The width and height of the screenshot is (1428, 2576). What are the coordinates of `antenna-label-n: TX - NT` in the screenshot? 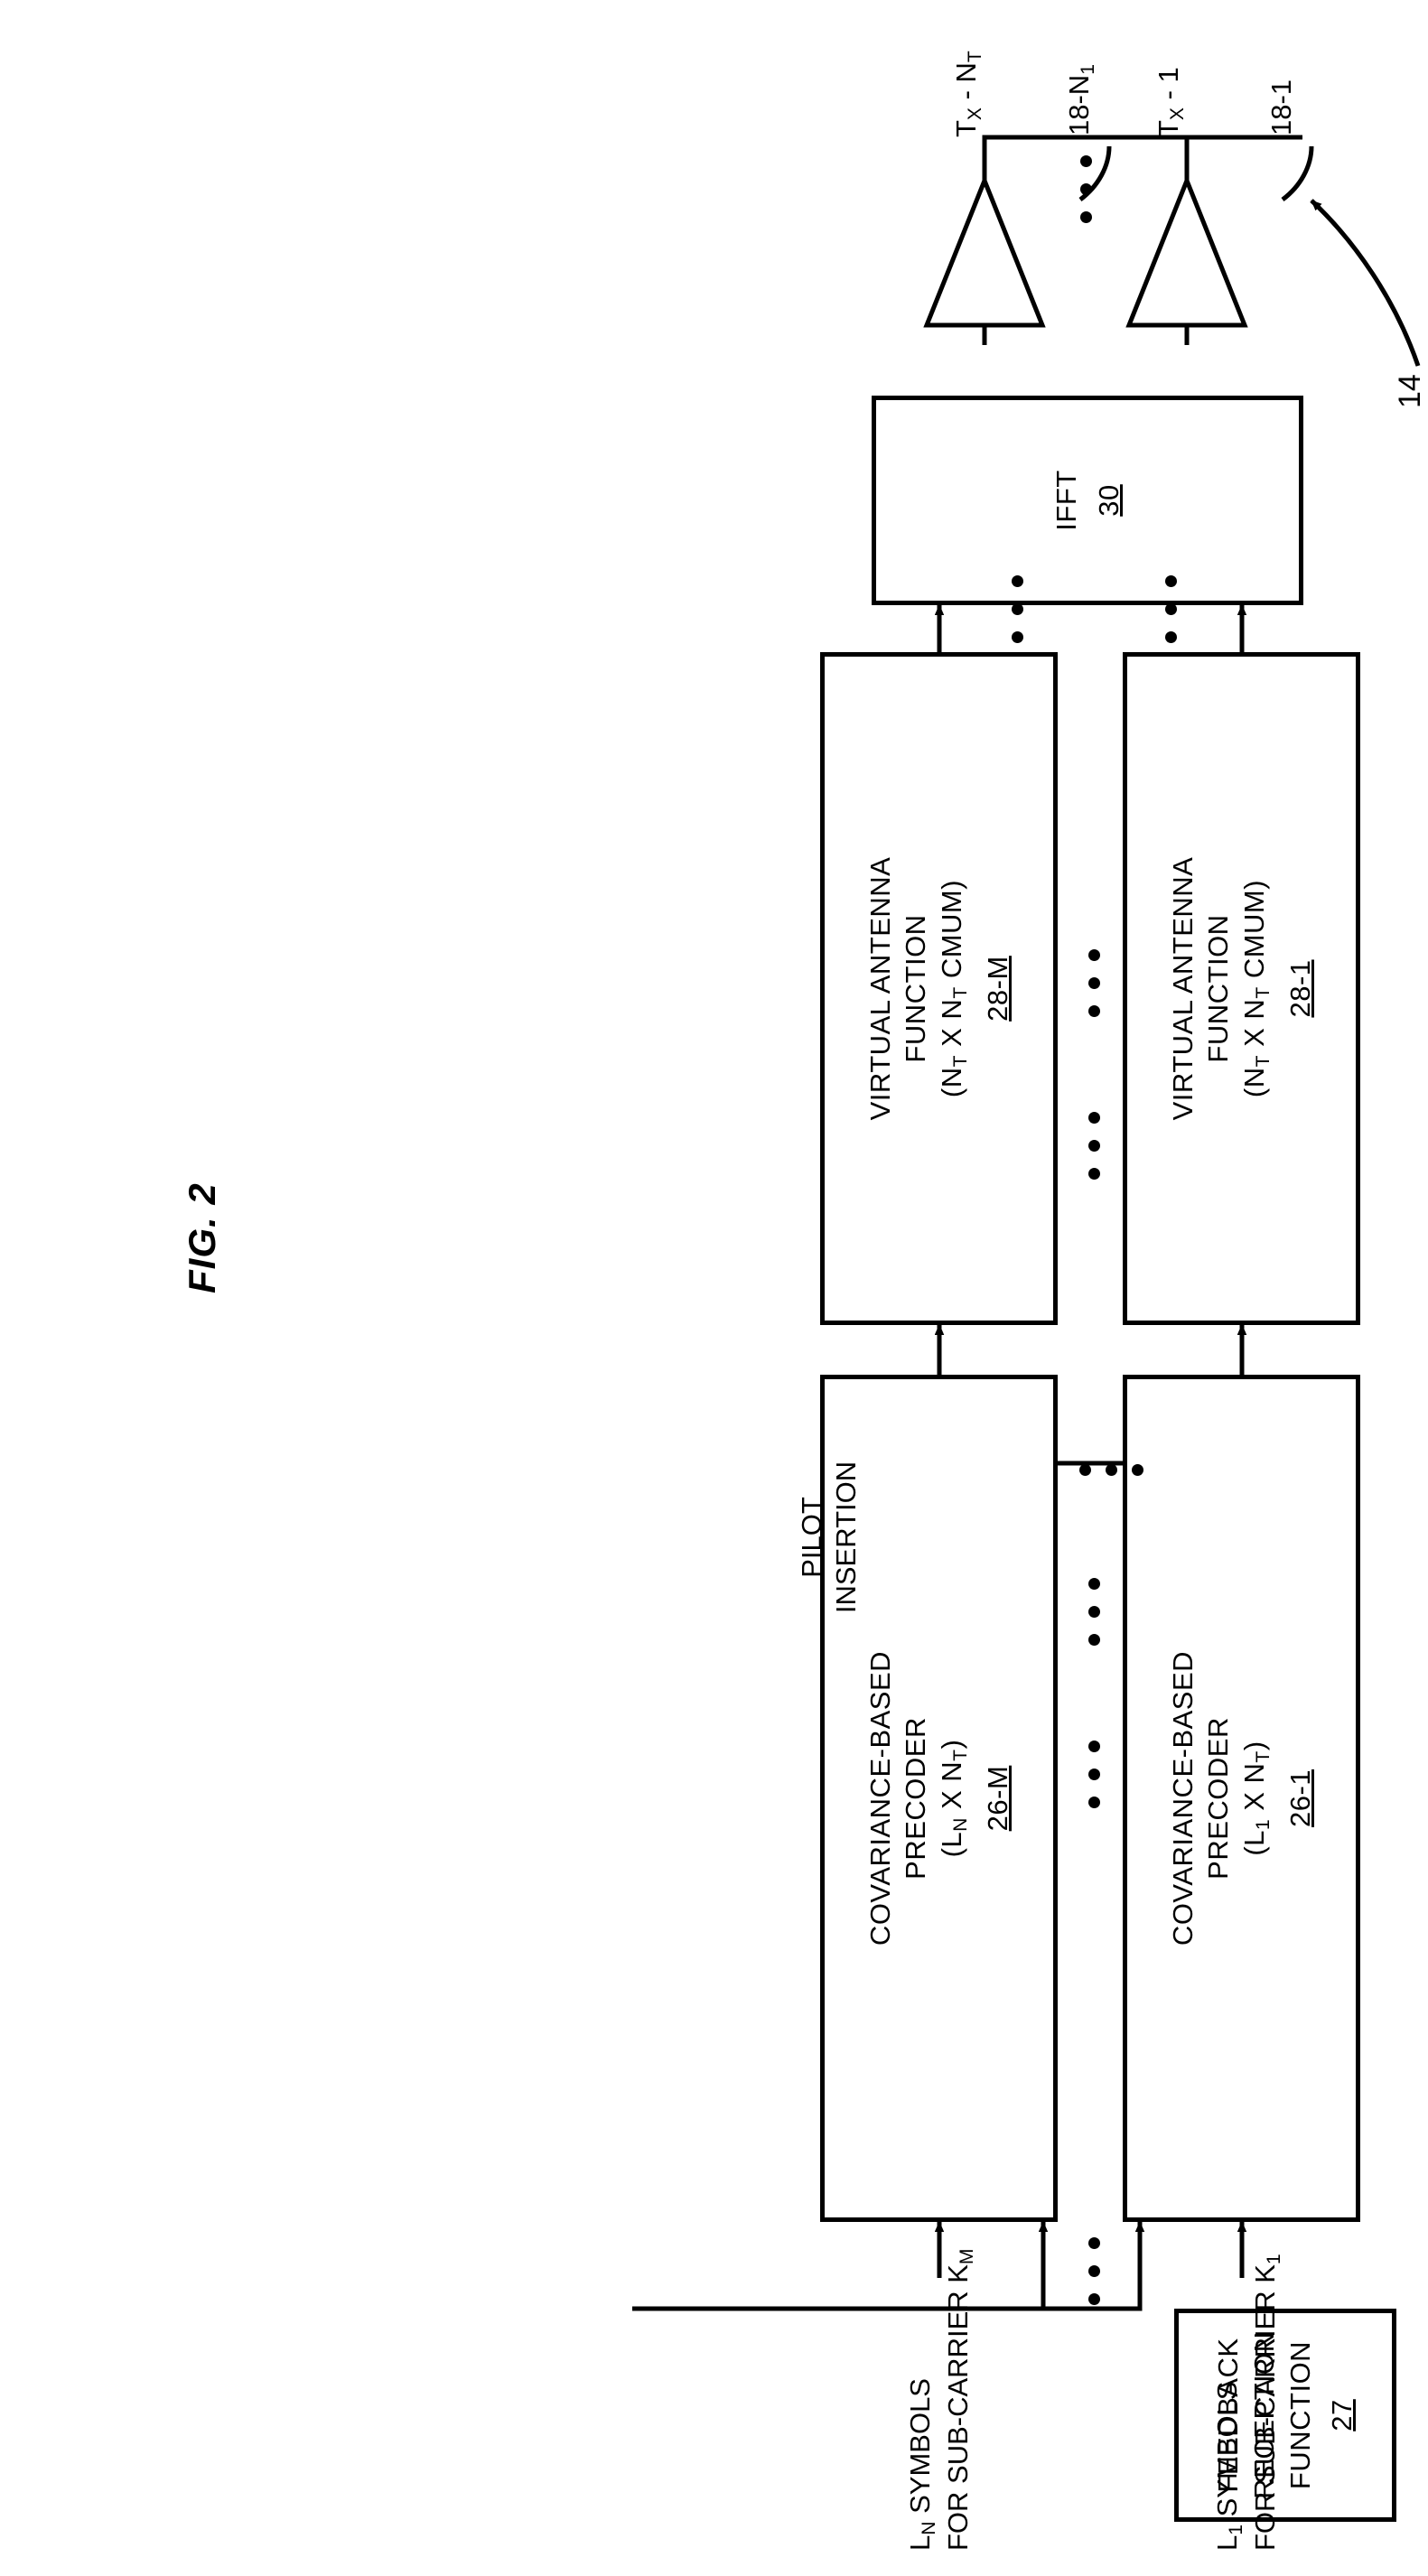 It's located at (968, 94).